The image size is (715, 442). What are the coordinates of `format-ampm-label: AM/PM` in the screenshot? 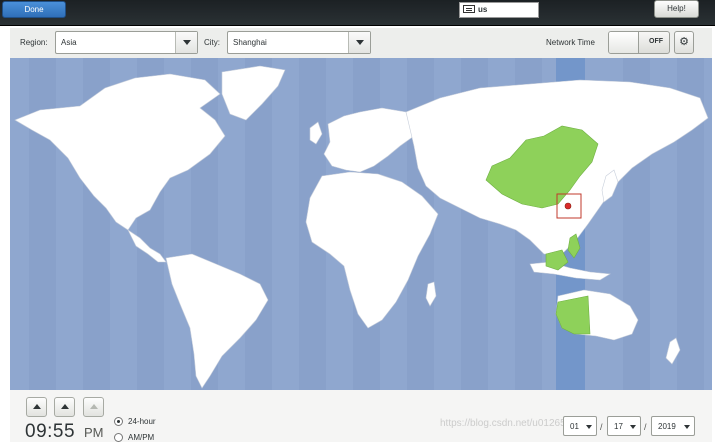 It's located at (141, 437).